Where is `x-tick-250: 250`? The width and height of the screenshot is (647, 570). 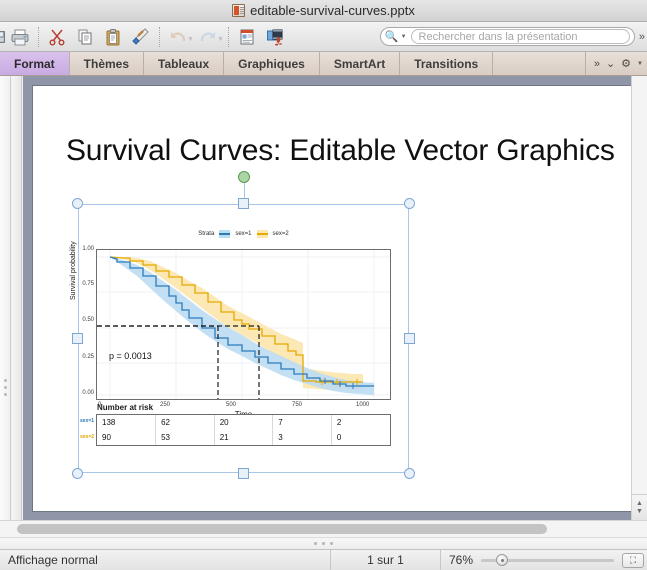 x-tick-250: 250 is located at coordinates (165, 405).